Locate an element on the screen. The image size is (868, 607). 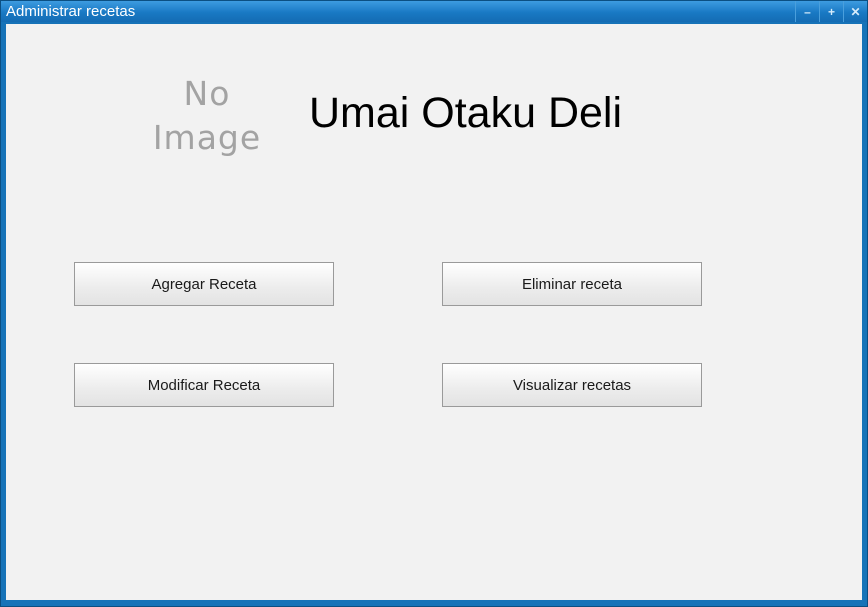
window-title: Administrar recetas is located at coordinates (71, 11).